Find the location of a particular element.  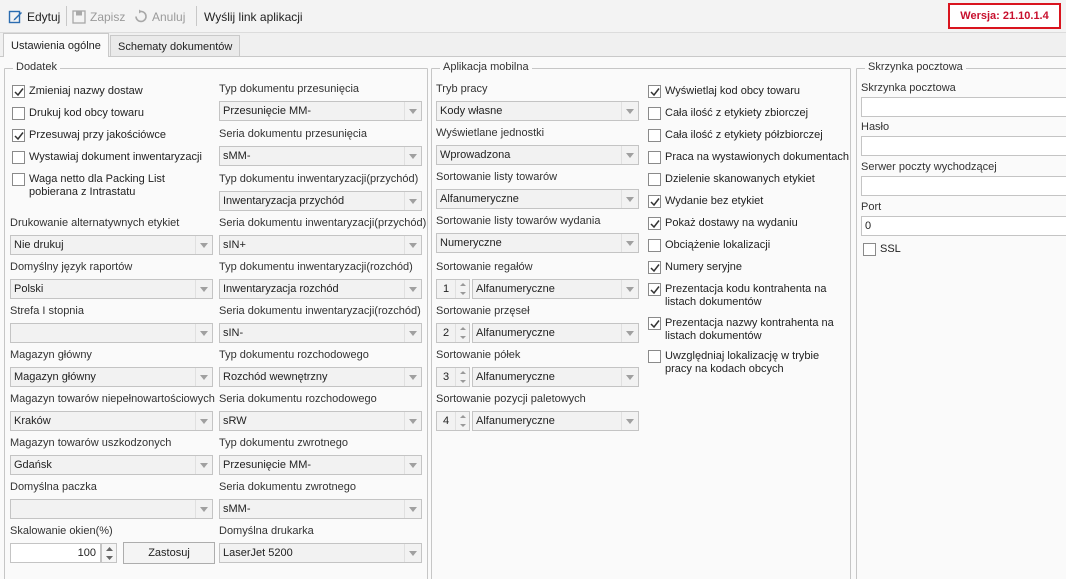

work-mode-select: Kody własne is located at coordinates (537, 111).